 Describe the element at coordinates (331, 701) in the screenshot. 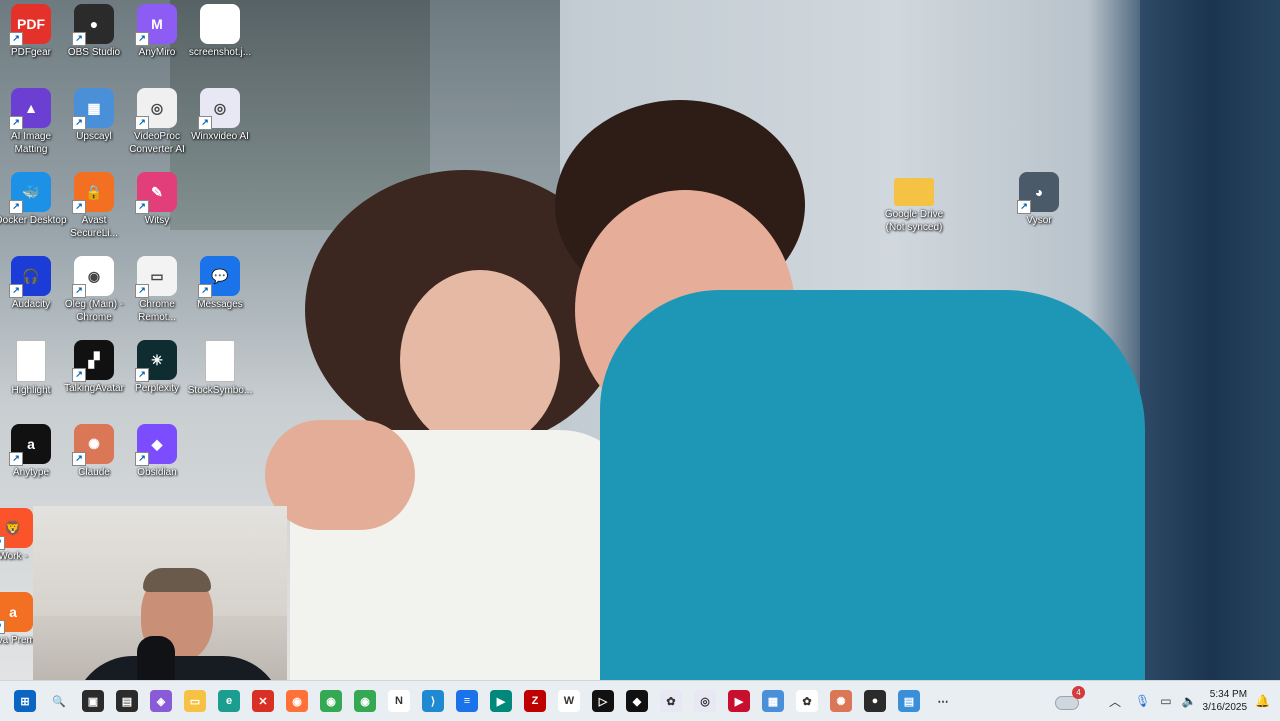

I see `chrome-icon: ◉` at that location.